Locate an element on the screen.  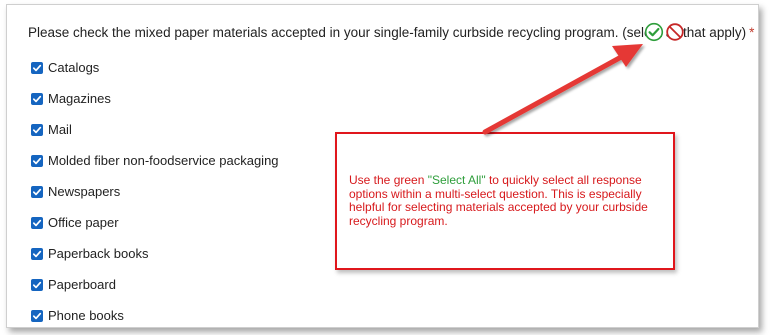
required-marker: * is located at coordinates (752, 32).